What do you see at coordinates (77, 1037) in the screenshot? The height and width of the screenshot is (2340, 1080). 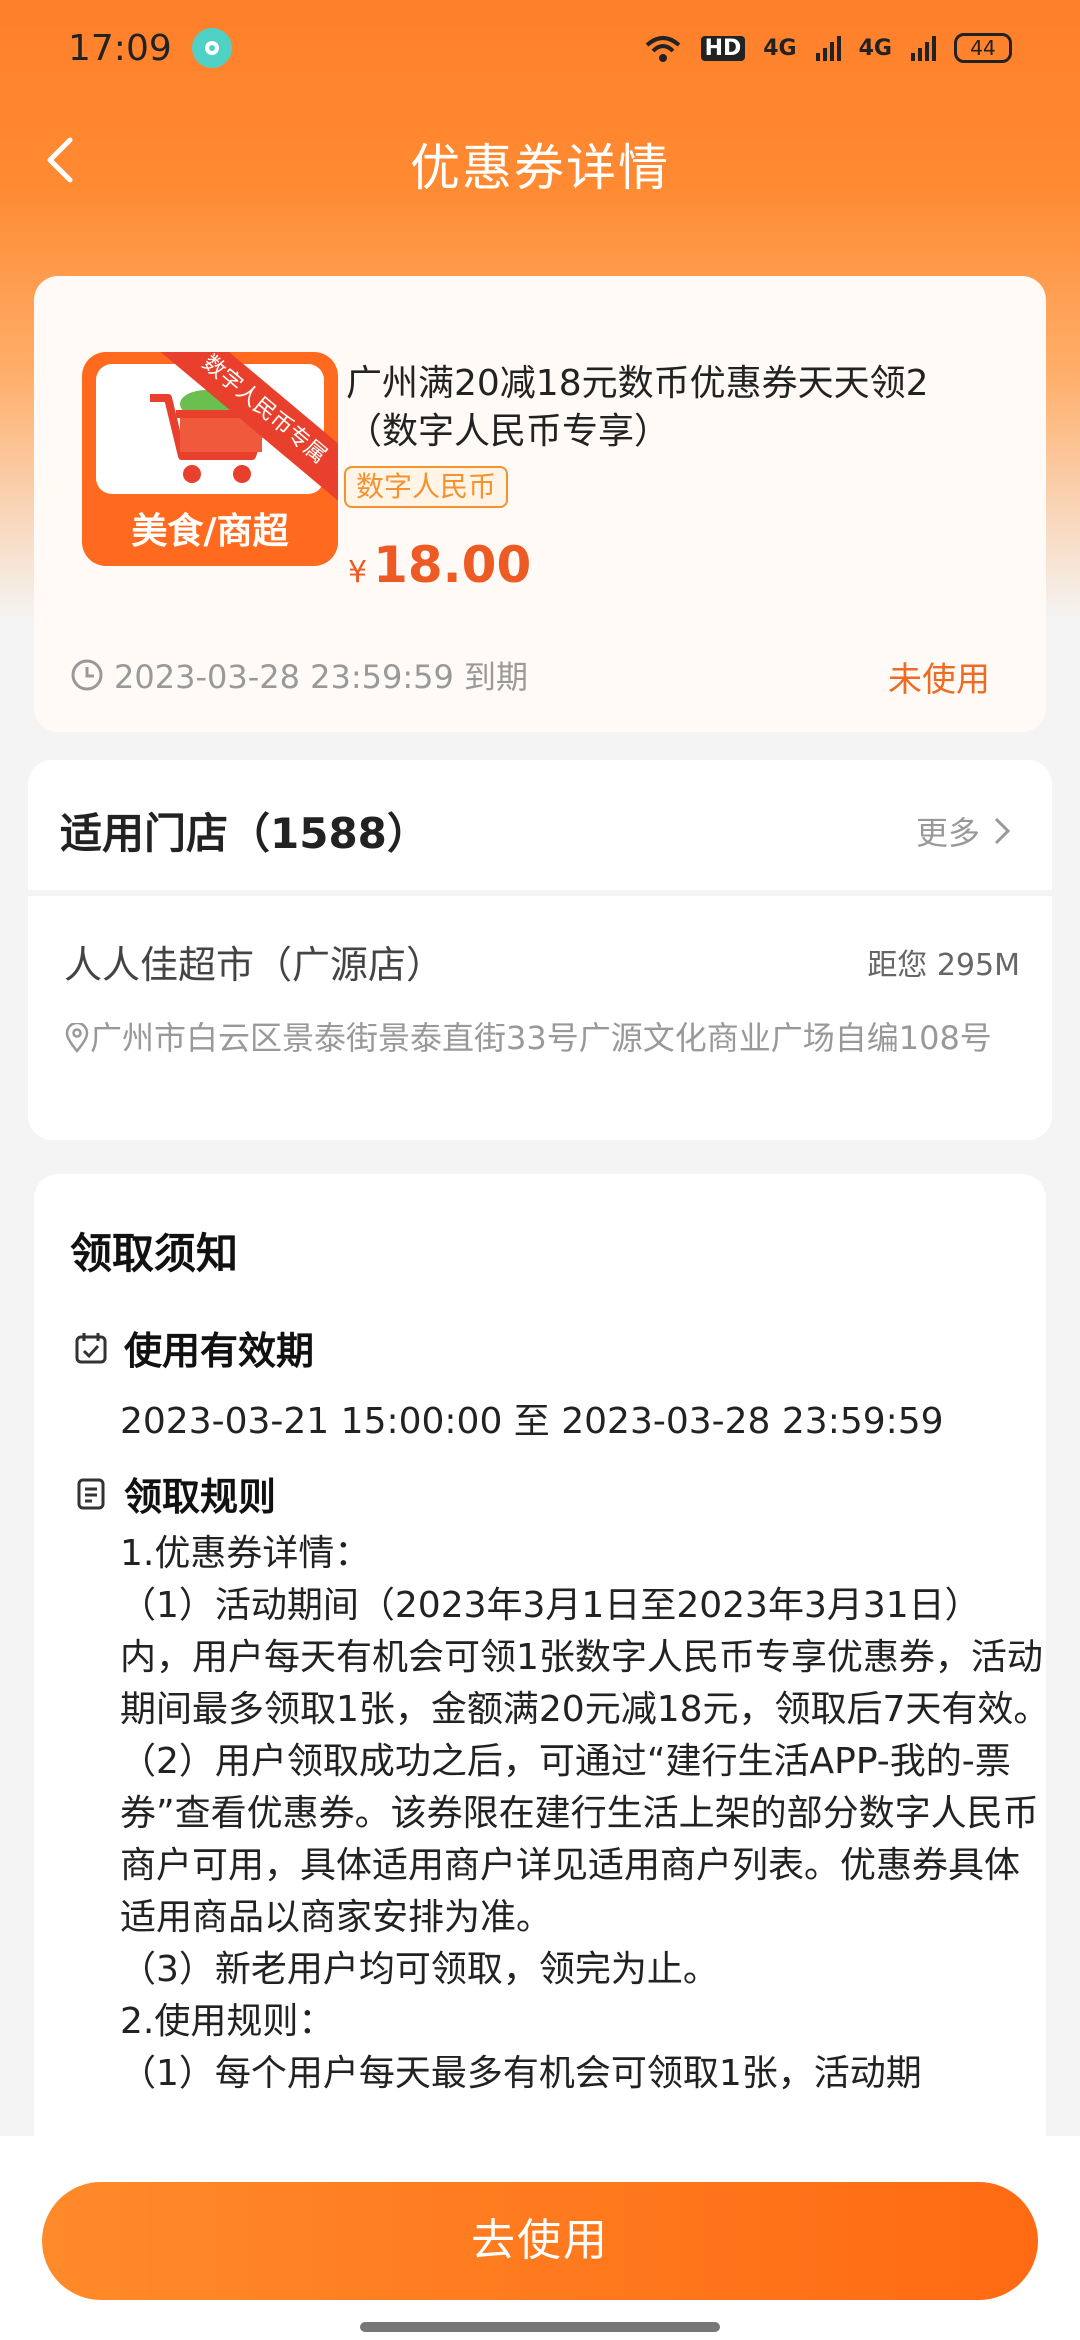 I see `location-pin-icon` at bounding box center [77, 1037].